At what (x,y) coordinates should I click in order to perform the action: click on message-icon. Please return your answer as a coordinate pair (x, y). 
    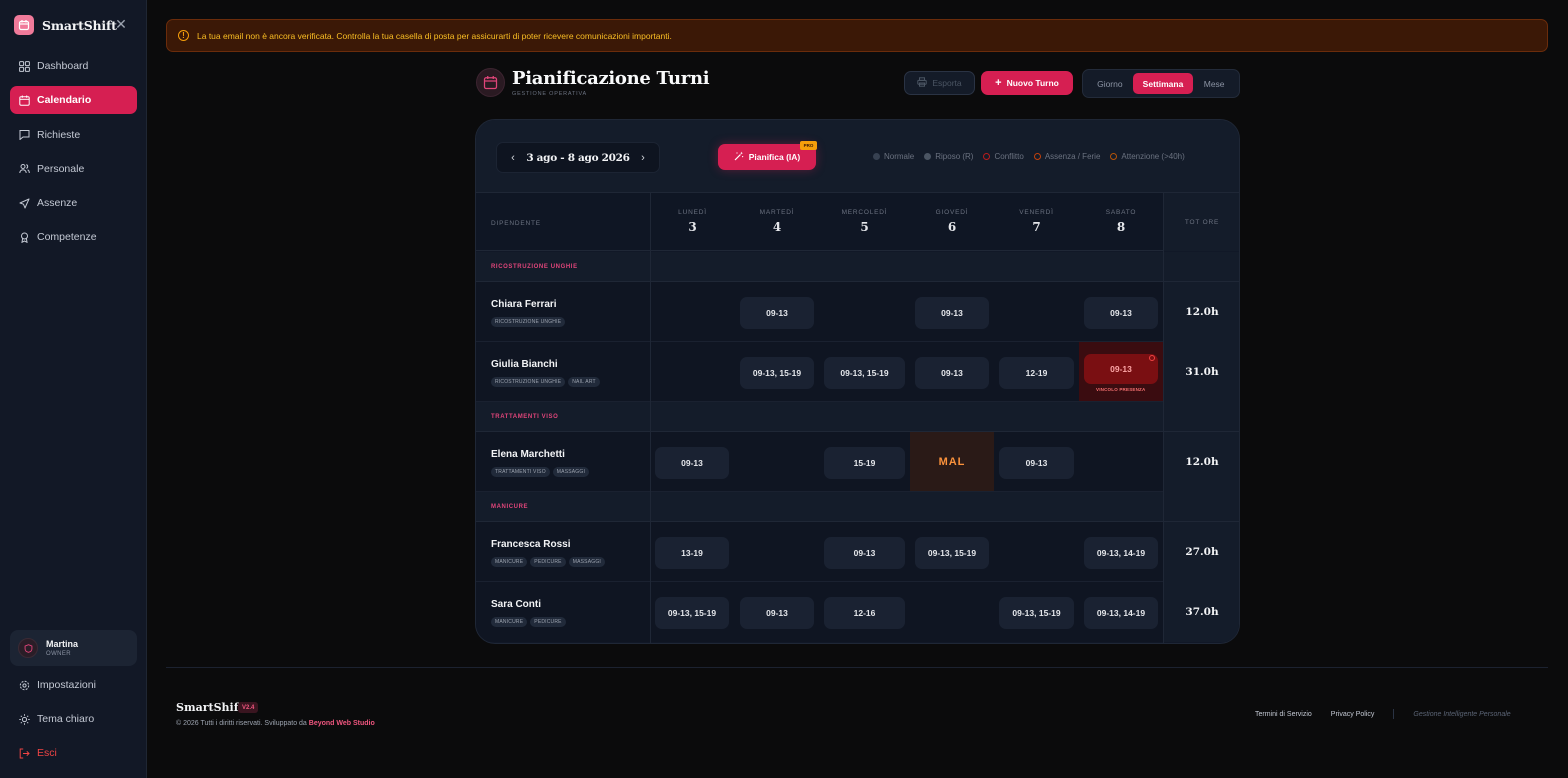
    Looking at the image, I should click on (24, 135).